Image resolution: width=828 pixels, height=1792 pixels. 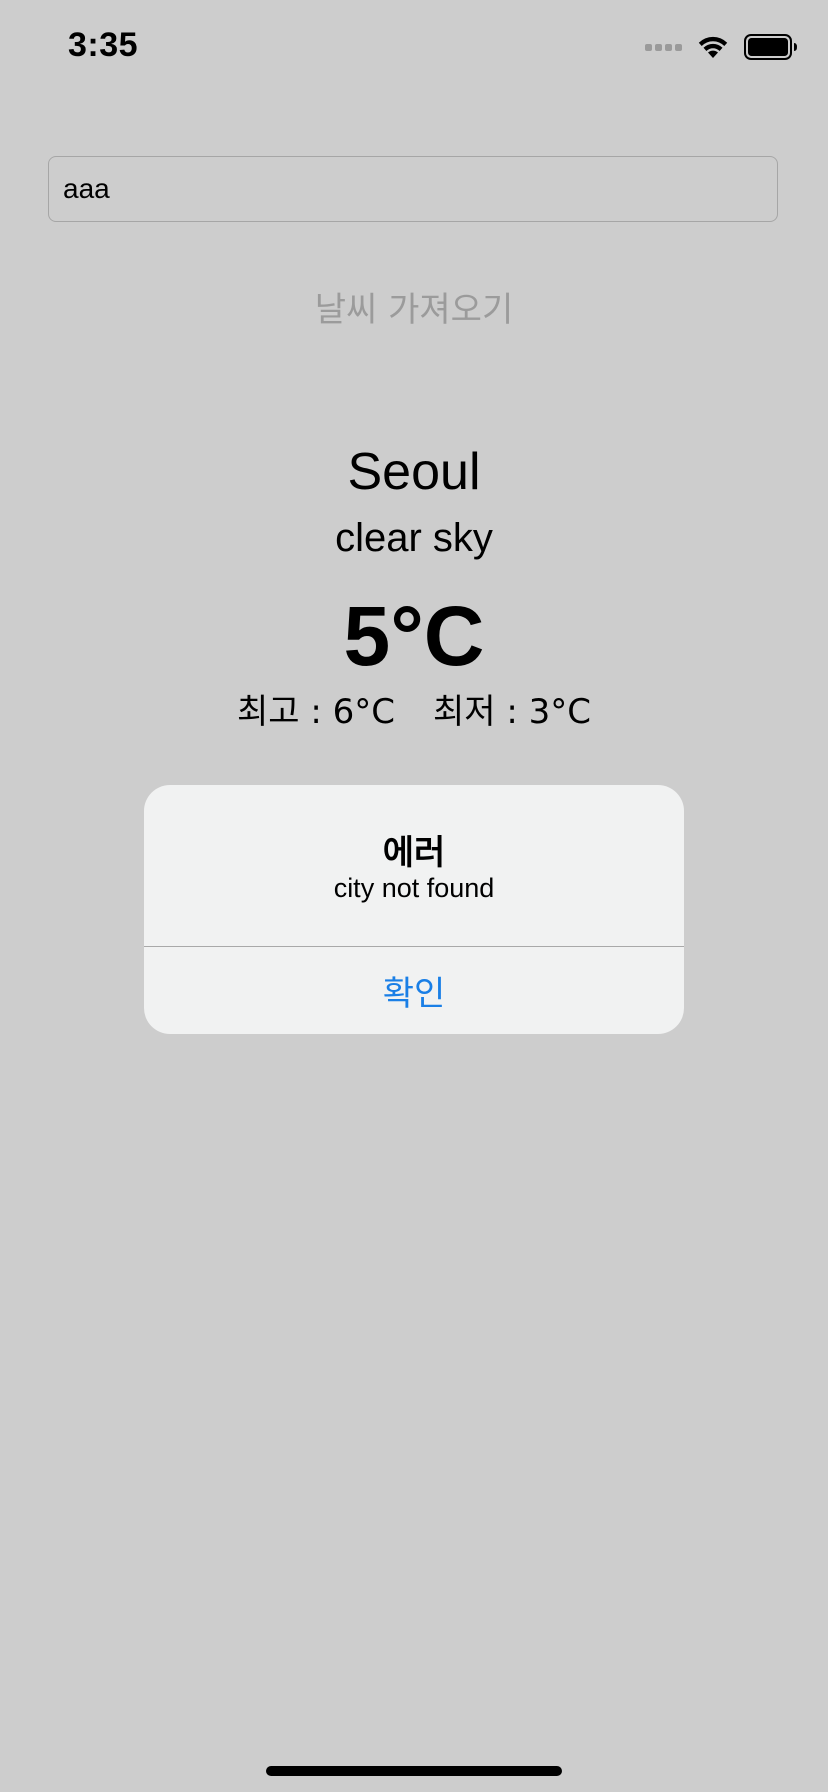 What do you see at coordinates (103, 45) in the screenshot?
I see `status-time: 3:35` at bounding box center [103, 45].